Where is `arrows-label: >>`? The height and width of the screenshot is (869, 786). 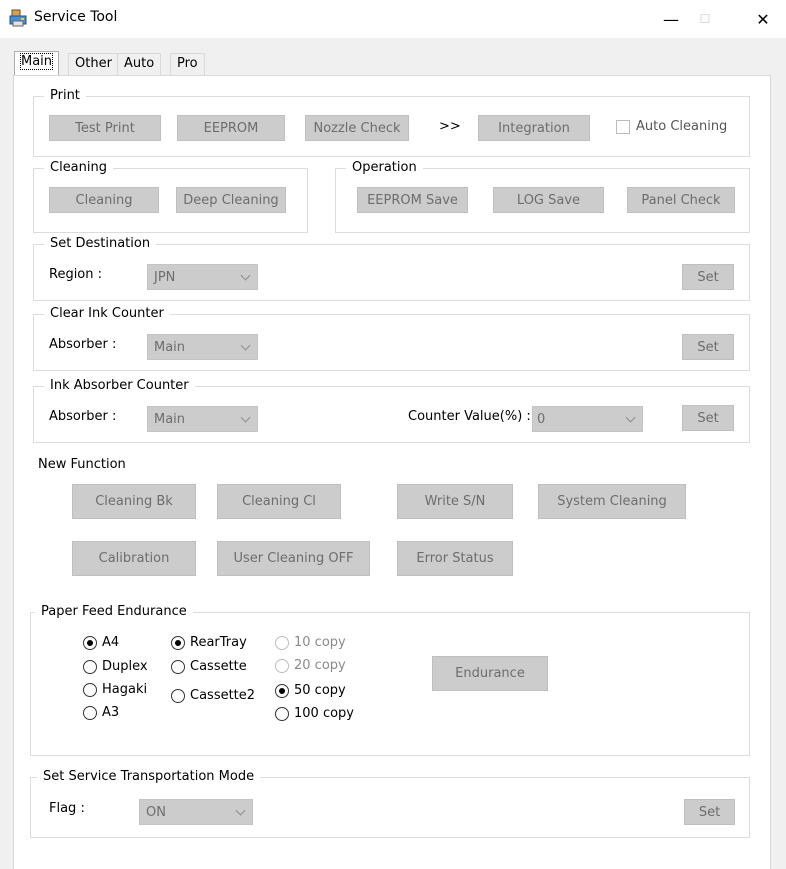
arrows-label: >> is located at coordinates (450, 126).